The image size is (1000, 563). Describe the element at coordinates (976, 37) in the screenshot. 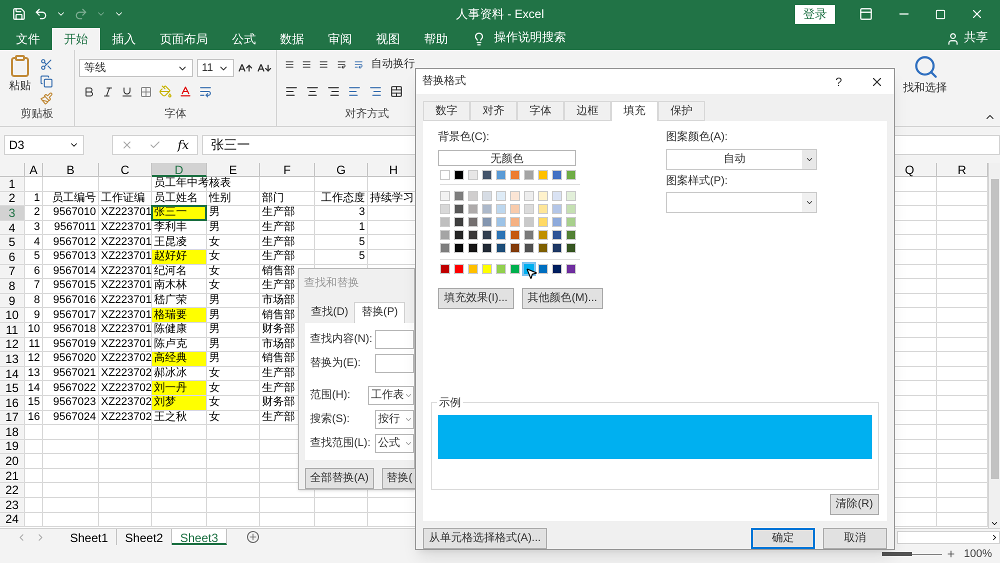

I see `share-button: 共享` at that location.